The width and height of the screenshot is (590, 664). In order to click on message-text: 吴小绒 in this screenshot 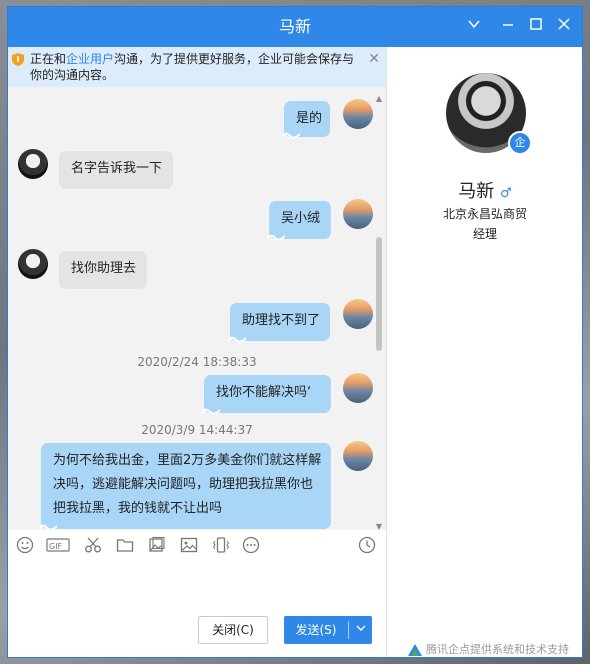, I will do `click(301, 218)`.